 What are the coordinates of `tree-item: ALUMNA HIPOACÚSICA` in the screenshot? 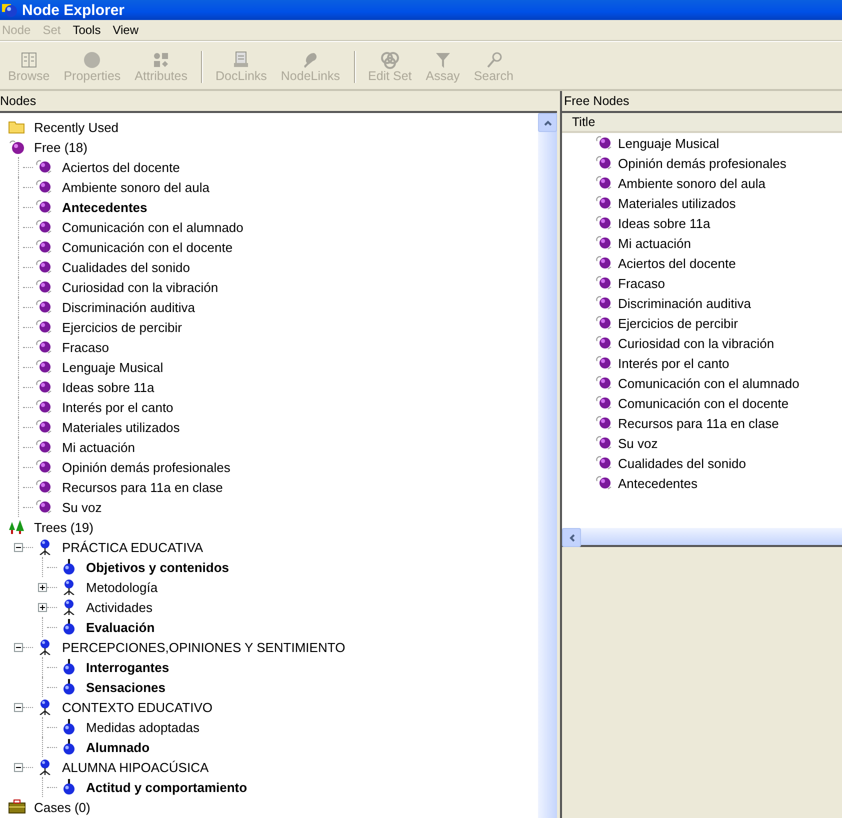 It's located at (135, 767).